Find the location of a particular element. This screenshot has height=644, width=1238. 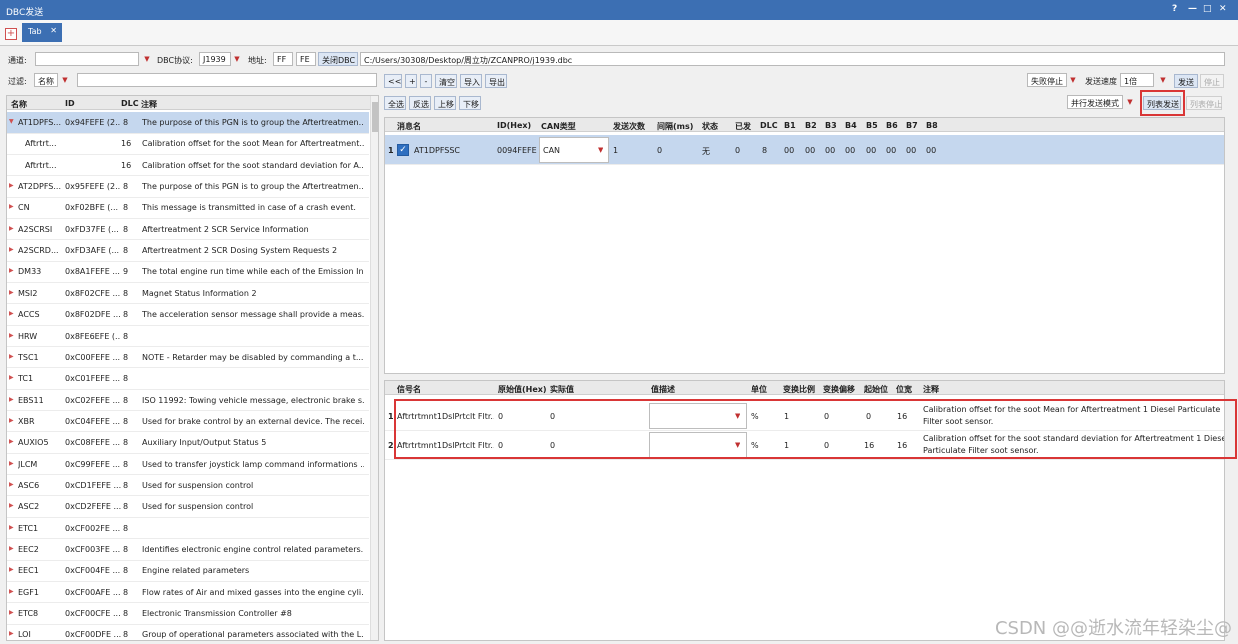

close-icon: ✕ is located at coordinates (1223, 9).